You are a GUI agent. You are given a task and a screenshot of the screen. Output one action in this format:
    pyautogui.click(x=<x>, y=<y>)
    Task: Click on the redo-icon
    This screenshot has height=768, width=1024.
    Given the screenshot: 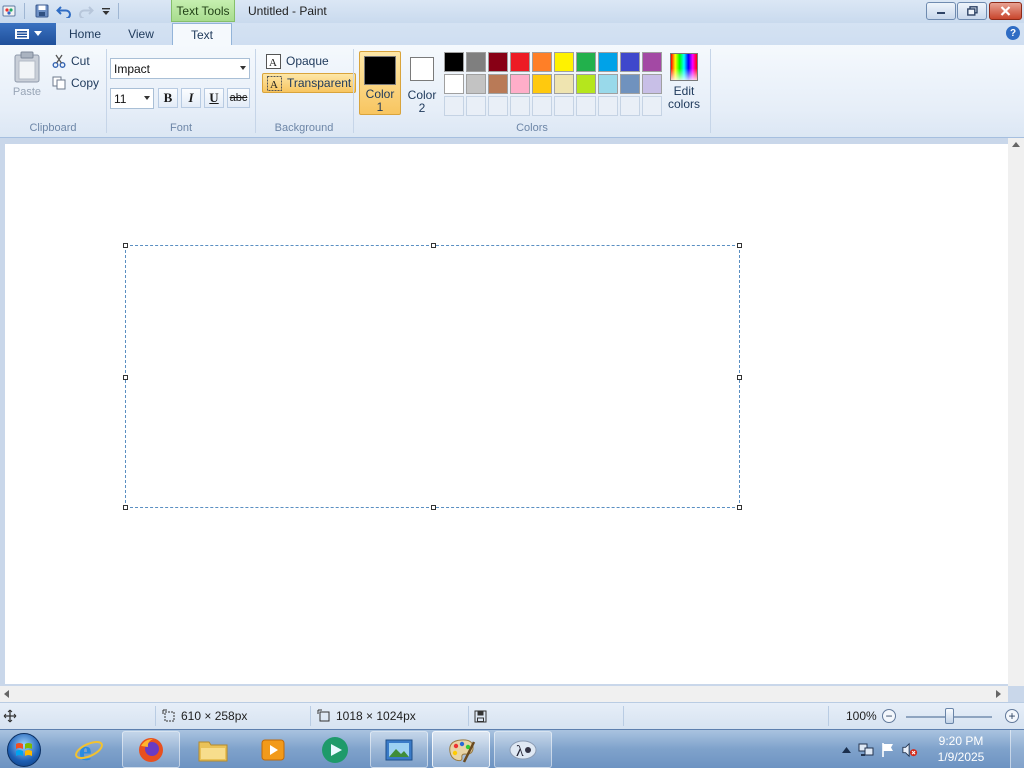 What is the action you would take?
    pyautogui.click(x=86, y=11)
    